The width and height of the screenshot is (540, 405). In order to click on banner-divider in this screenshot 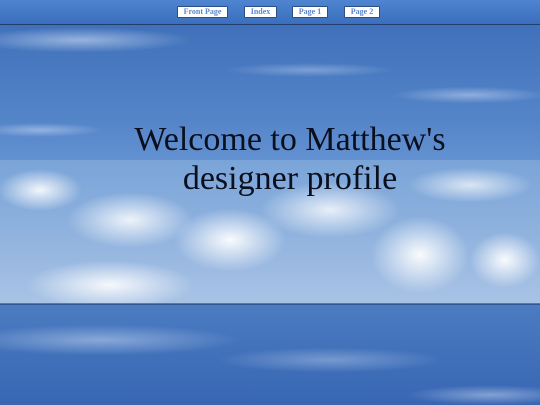, I will do `click(270, 304)`.